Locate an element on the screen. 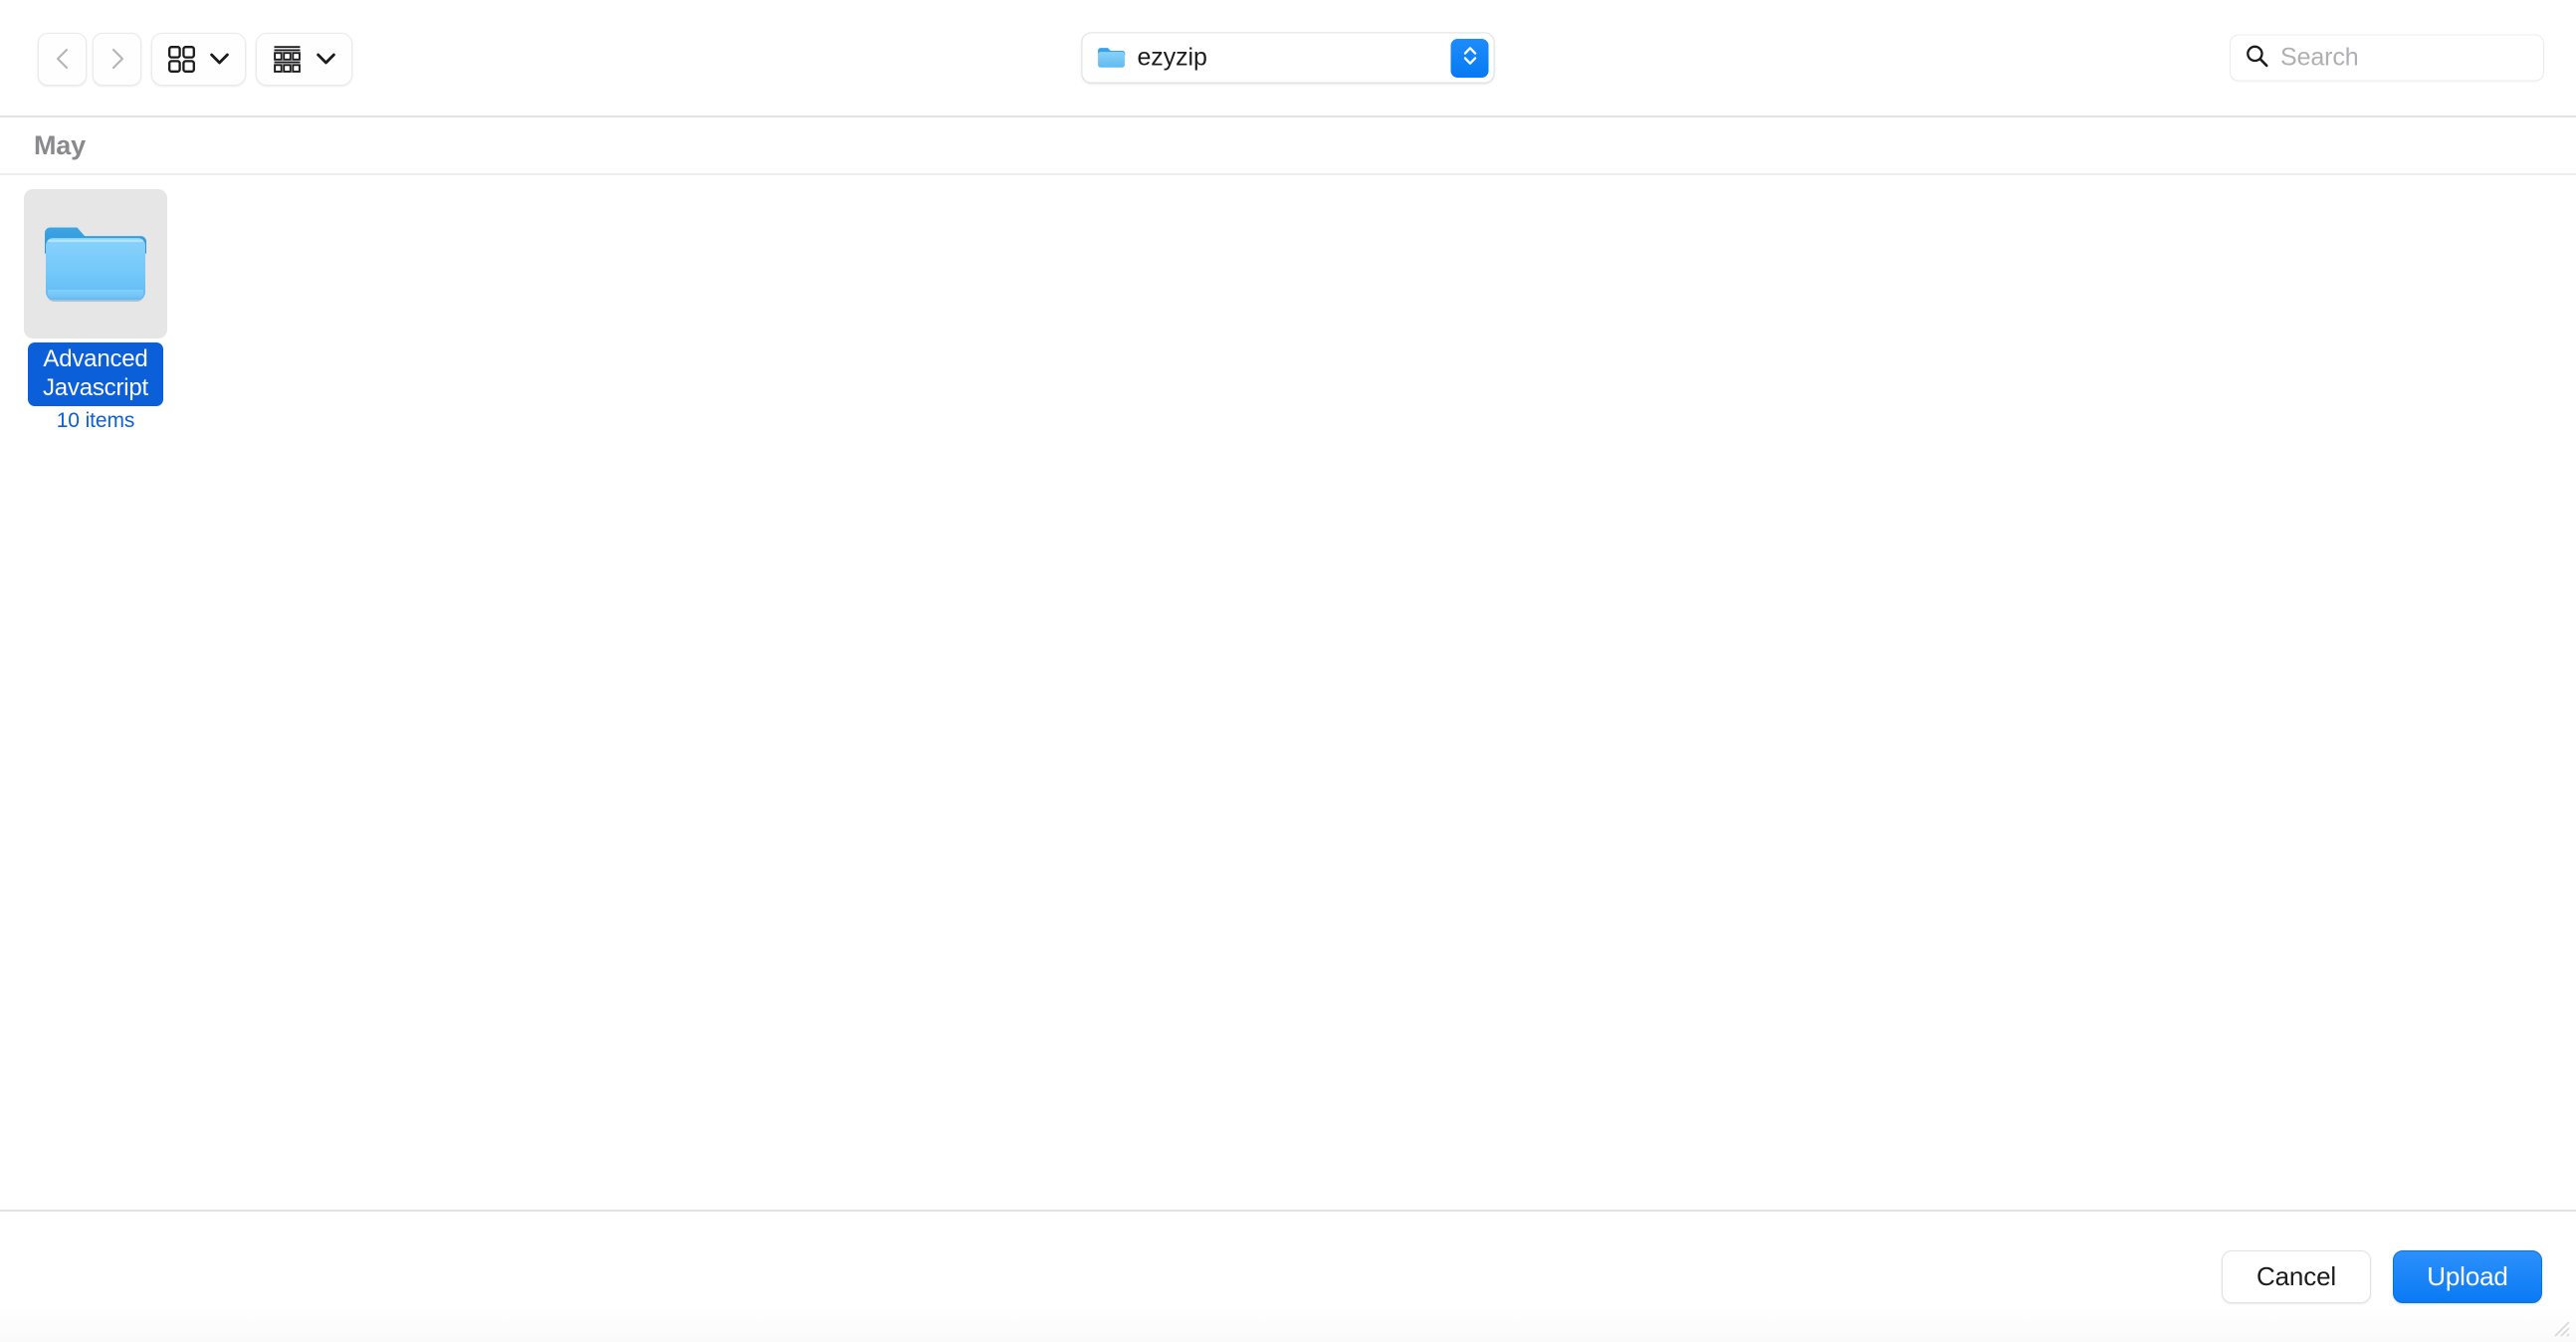 The width and height of the screenshot is (2576, 1342). path-stepper-button is located at coordinates (1469, 58).